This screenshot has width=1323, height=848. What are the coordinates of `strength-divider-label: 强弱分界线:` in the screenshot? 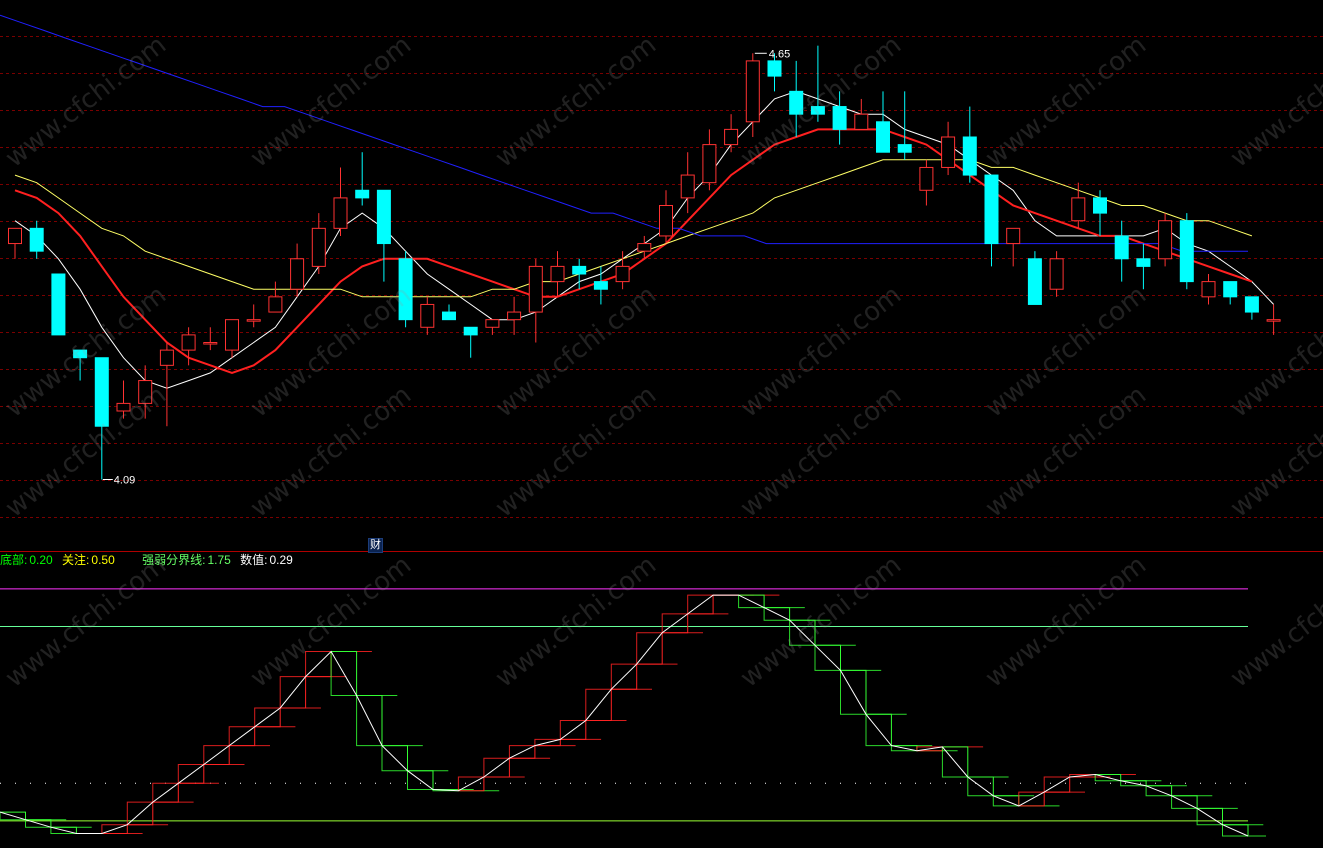 It's located at (174, 560).